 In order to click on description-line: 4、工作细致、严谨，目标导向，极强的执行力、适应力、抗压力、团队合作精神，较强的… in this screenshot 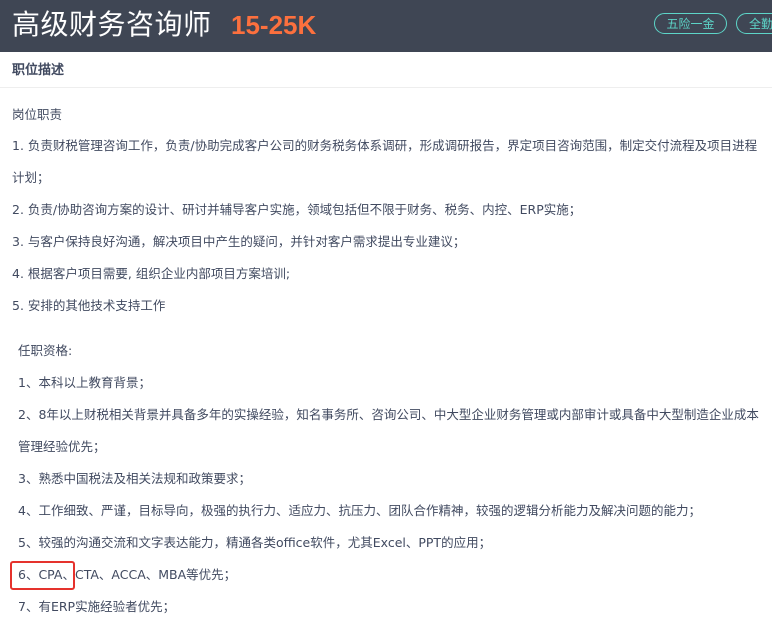, I will do `click(359, 510)`.